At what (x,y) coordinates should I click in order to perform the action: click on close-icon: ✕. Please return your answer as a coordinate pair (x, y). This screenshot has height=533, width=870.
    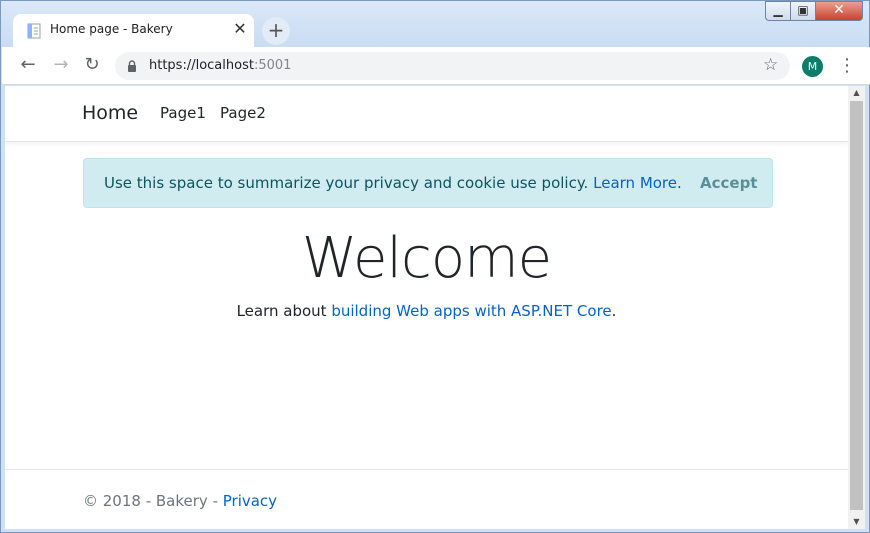
    Looking at the image, I should click on (839, 10).